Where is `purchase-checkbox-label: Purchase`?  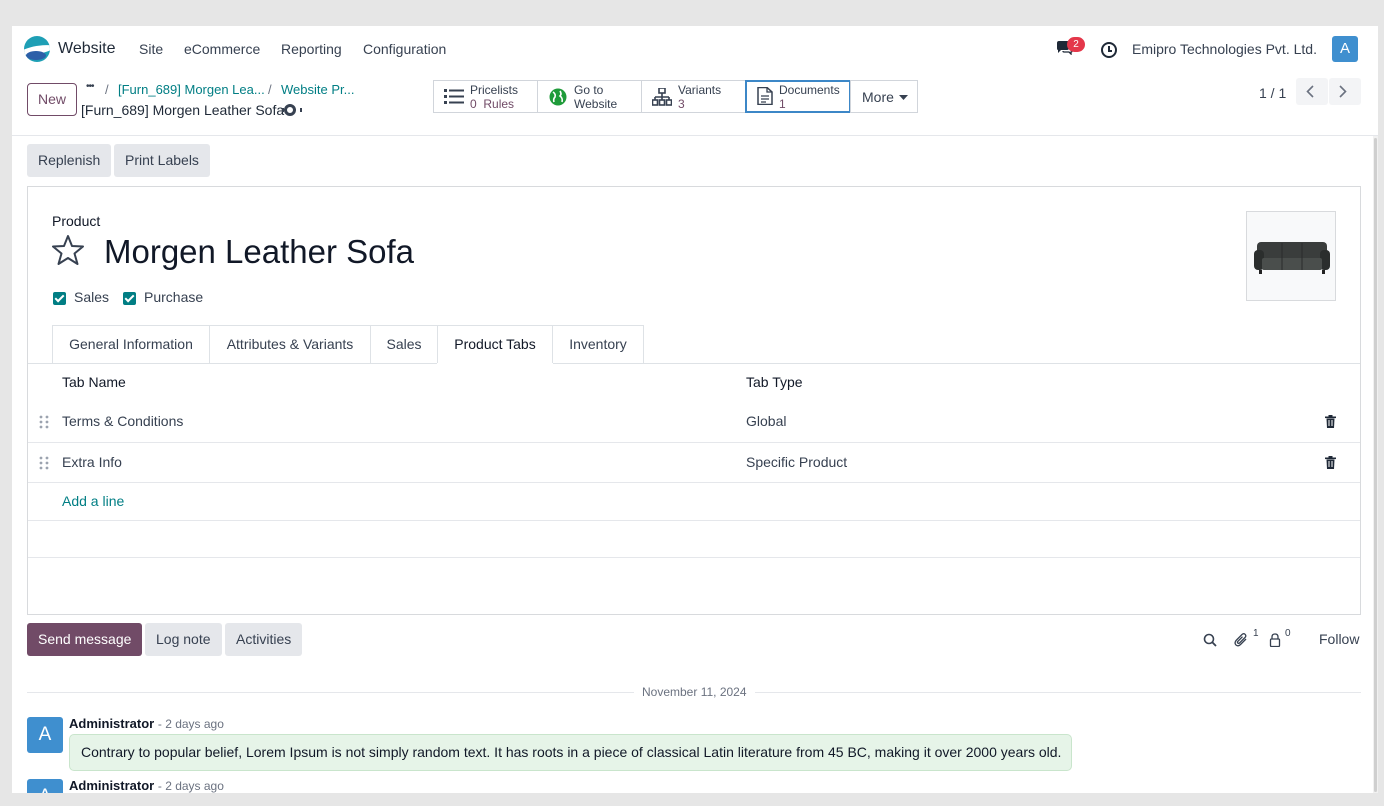 purchase-checkbox-label: Purchase is located at coordinates (174, 297).